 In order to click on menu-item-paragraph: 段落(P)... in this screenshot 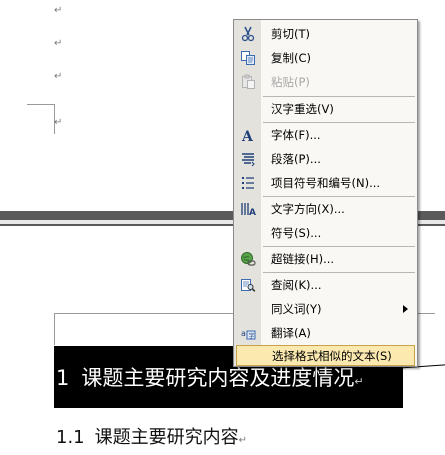, I will do `click(325, 159)`.